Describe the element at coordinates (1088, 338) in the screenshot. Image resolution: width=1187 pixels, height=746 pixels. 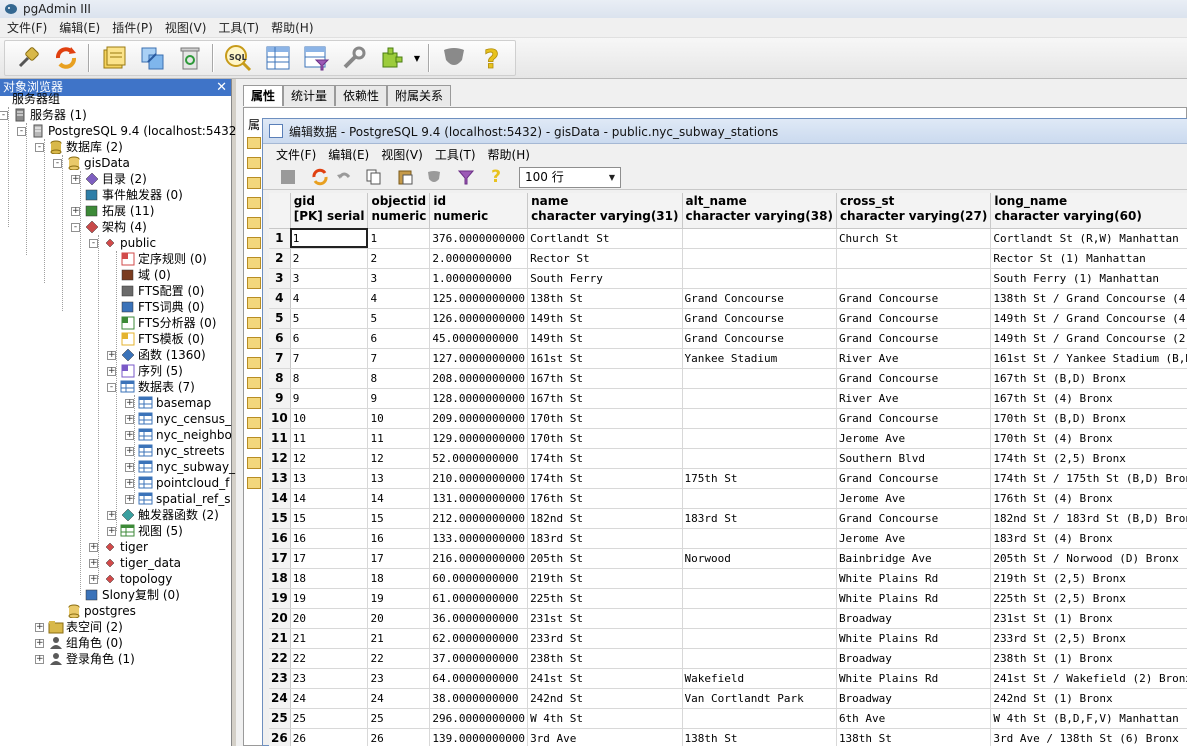
I see `grid-cell: 149th St / Grand Concourse (2,5)` at that location.